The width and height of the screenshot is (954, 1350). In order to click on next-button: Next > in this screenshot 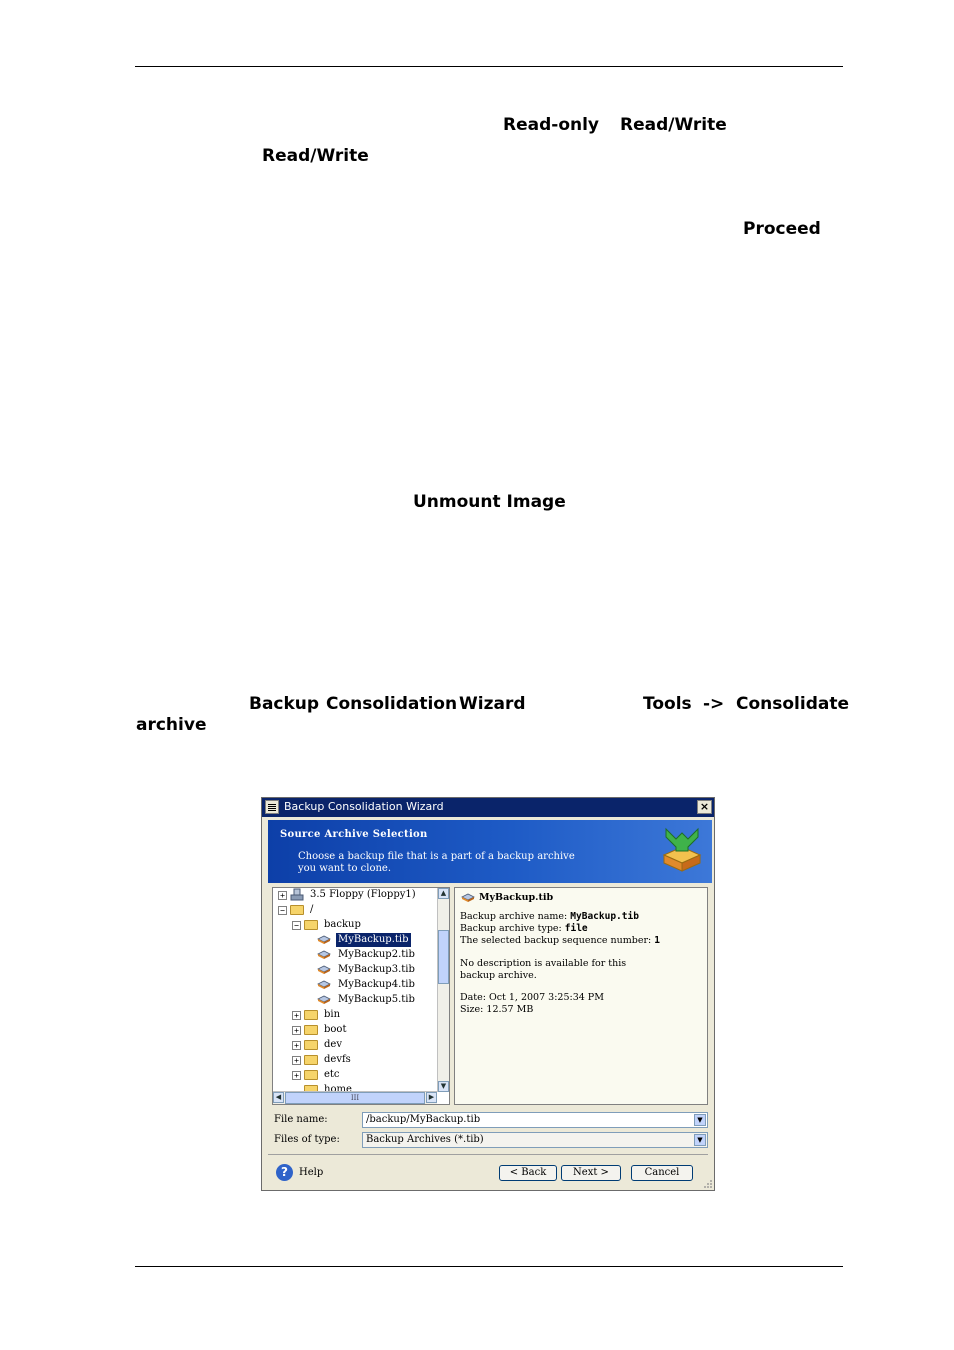, I will do `click(591, 1173)`.